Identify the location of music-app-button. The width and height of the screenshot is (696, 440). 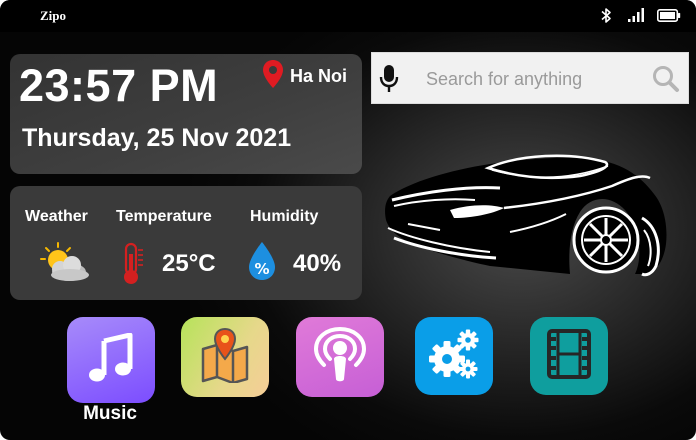
(111, 360).